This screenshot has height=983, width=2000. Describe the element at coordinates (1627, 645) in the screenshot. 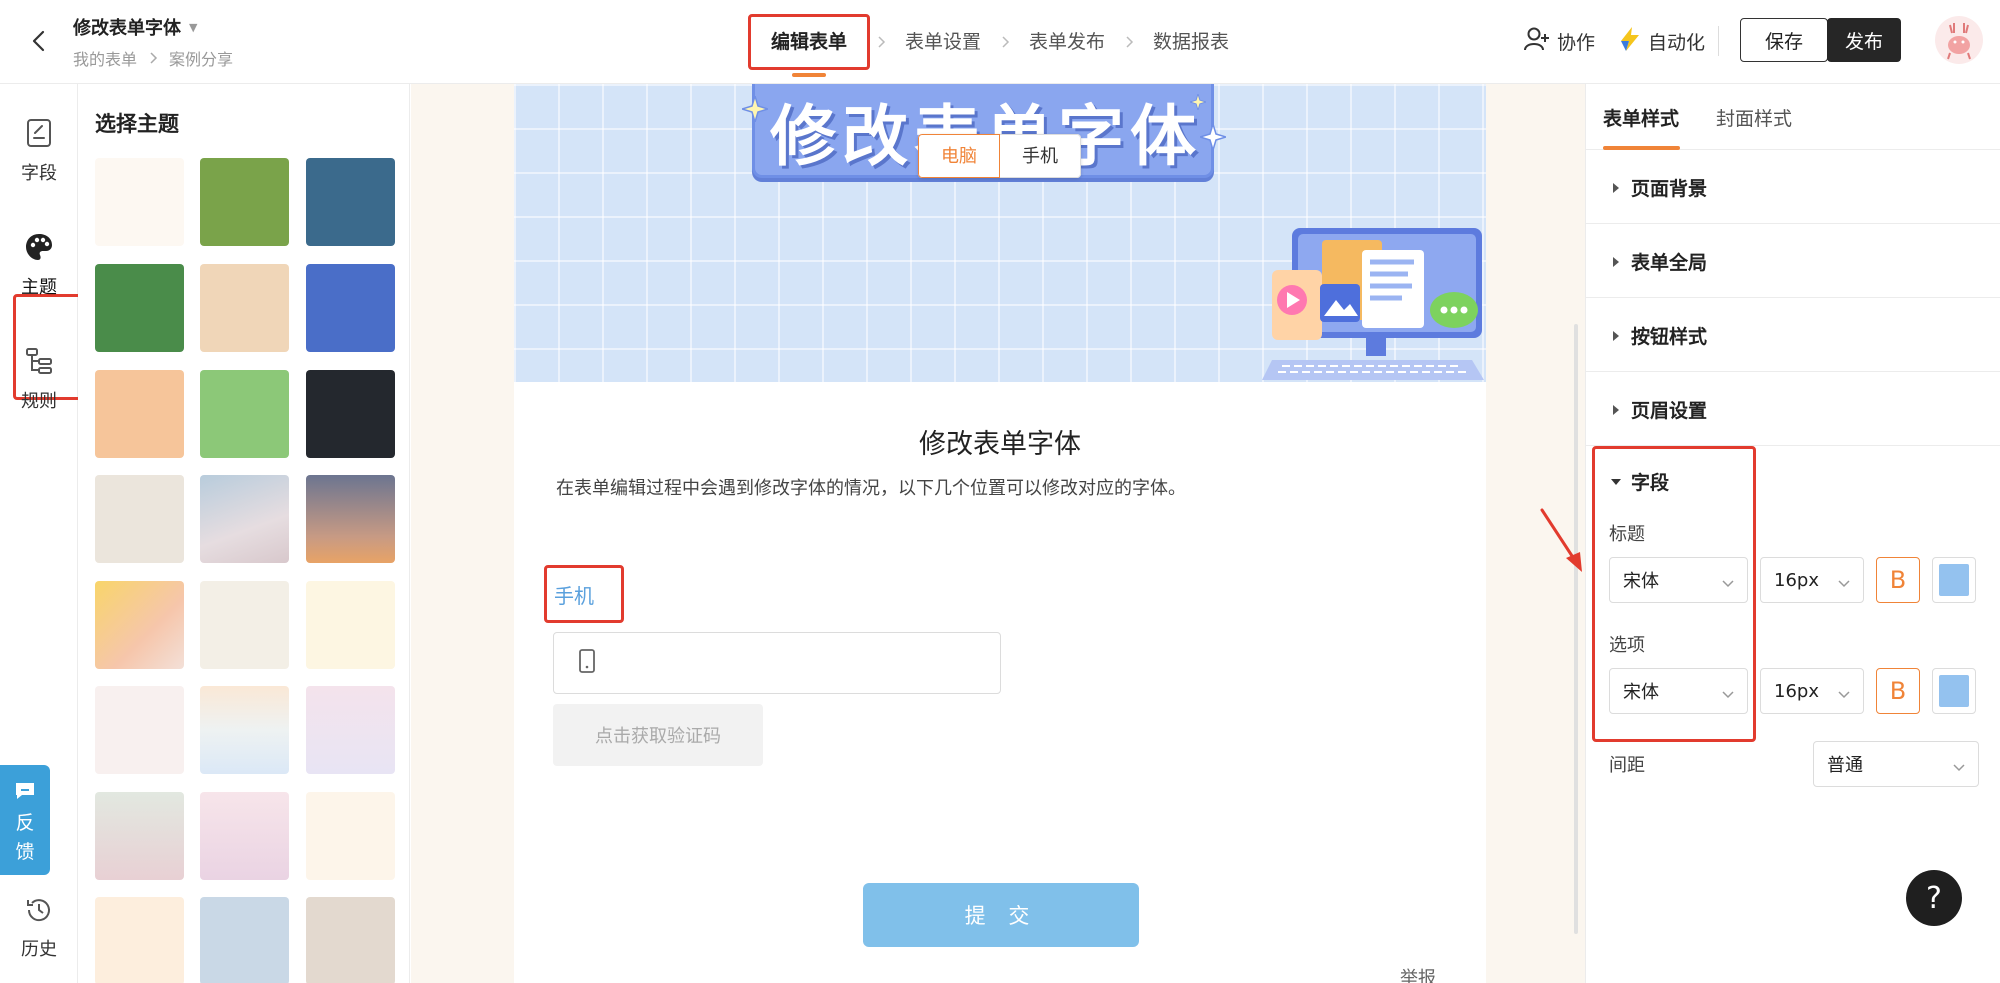

I see `option-font-label: 选项` at that location.